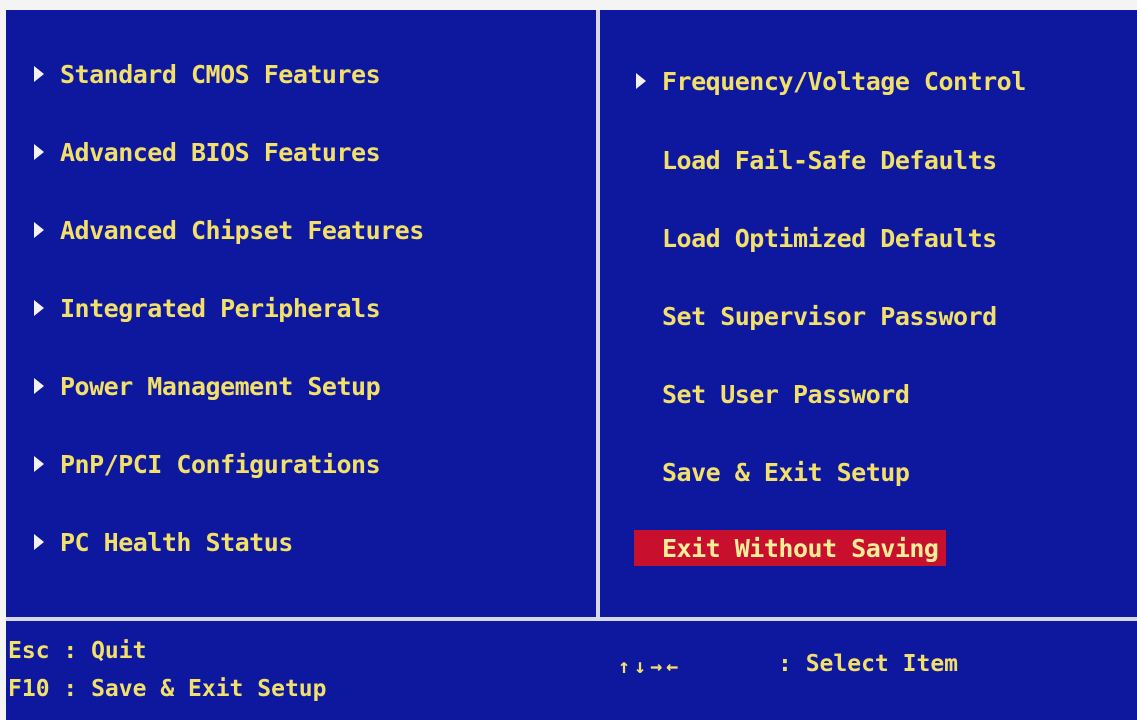 The height and width of the screenshot is (720, 1137). What do you see at coordinates (598, 315) in the screenshot?
I see `vertical-divider` at bounding box center [598, 315].